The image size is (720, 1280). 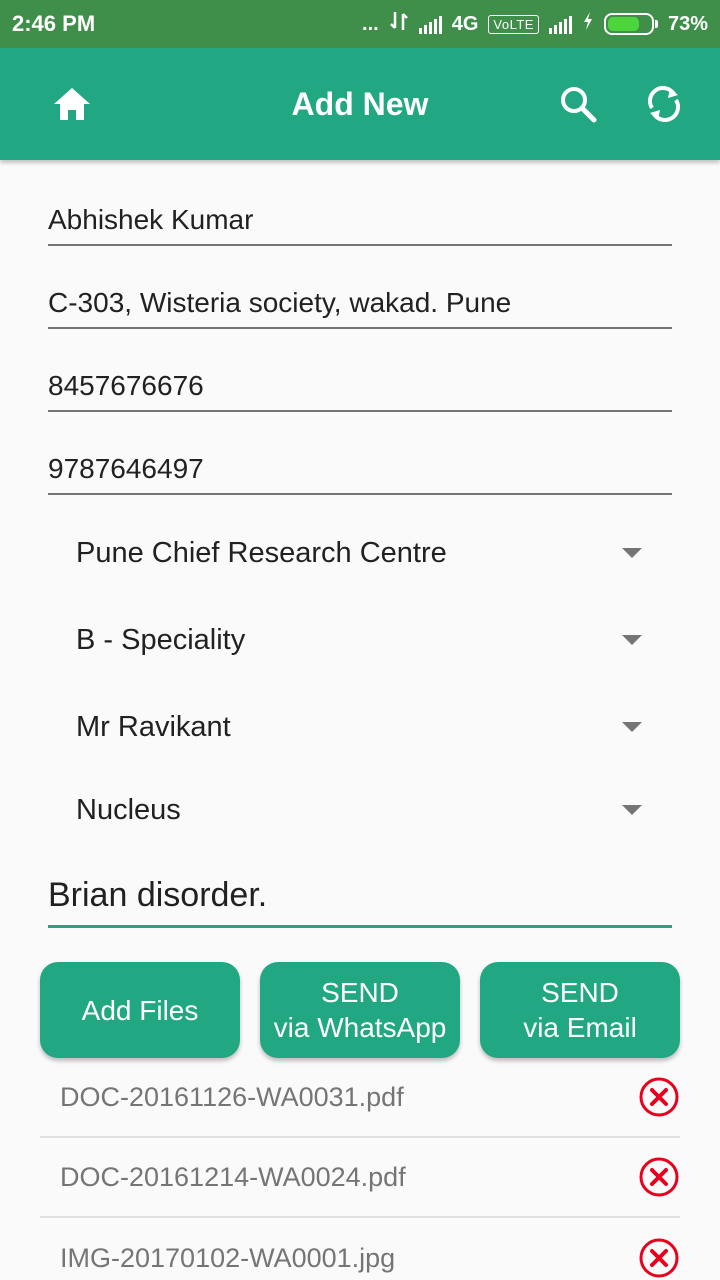 What do you see at coordinates (588, 24) in the screenshot?
I see `charging-icon` at bounding box center [588, 24].